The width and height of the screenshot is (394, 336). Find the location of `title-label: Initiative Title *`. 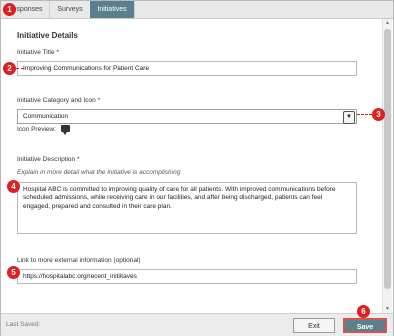

title-label: Initiative Title * is located at coordinates (38, 52).